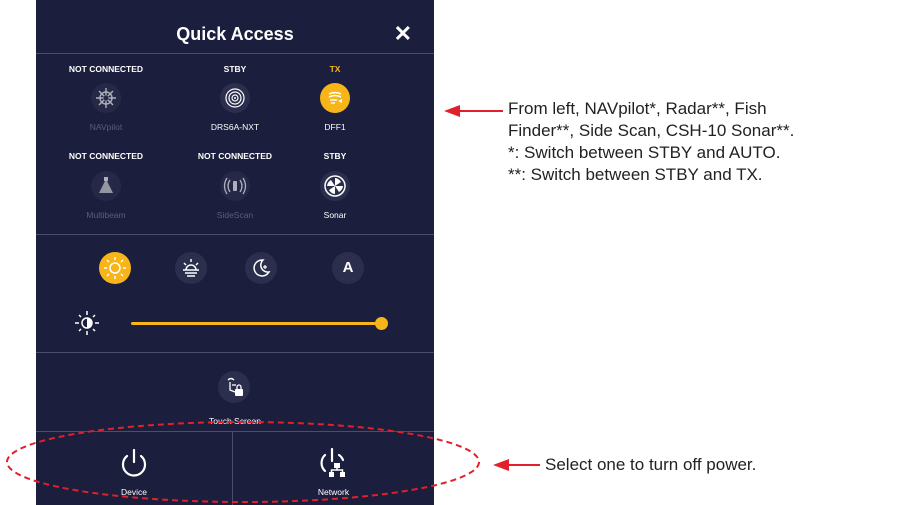 The height and width of the screenshot is (505, 913). Describe the element at coordinates (635, 174) in the screenshot. I see `annotation-line: **: Switch between STBY and TX.` at that location.